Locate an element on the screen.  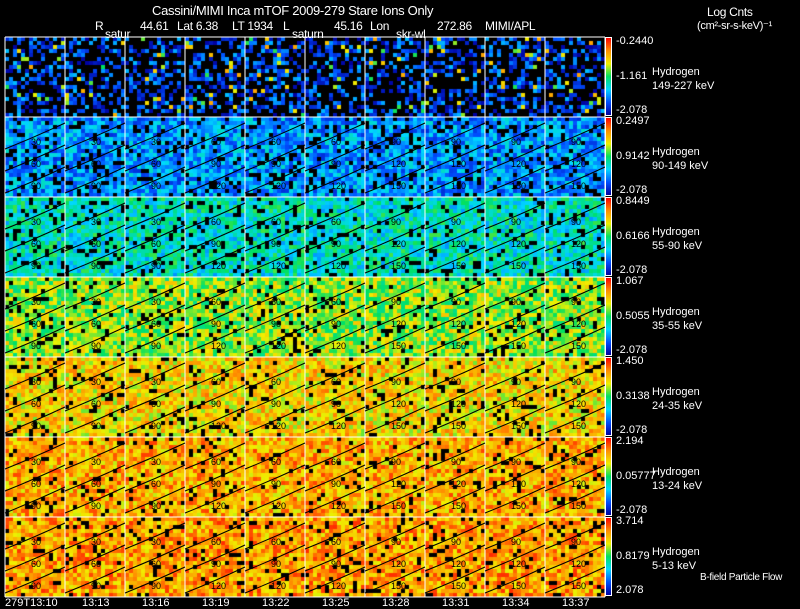
energy: 13-24 keV is located at coordinates (677, 486).